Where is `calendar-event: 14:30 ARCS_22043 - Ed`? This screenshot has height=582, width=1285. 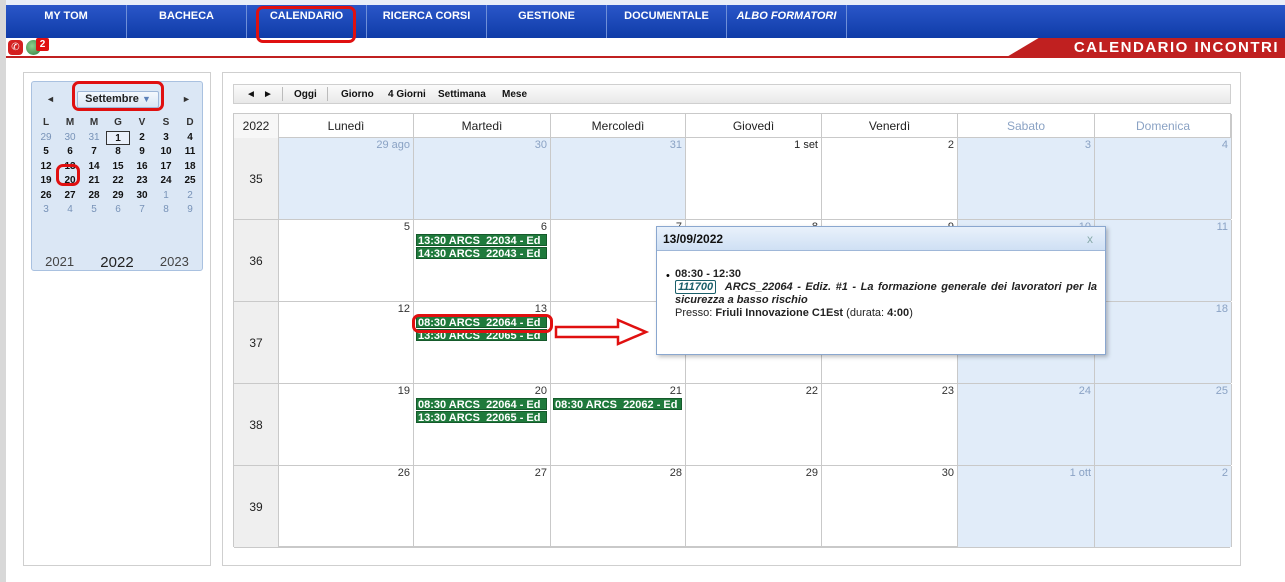 calendar-event: 14:30 ARCS_22043 - Ed is located at coordinates (481, 253).